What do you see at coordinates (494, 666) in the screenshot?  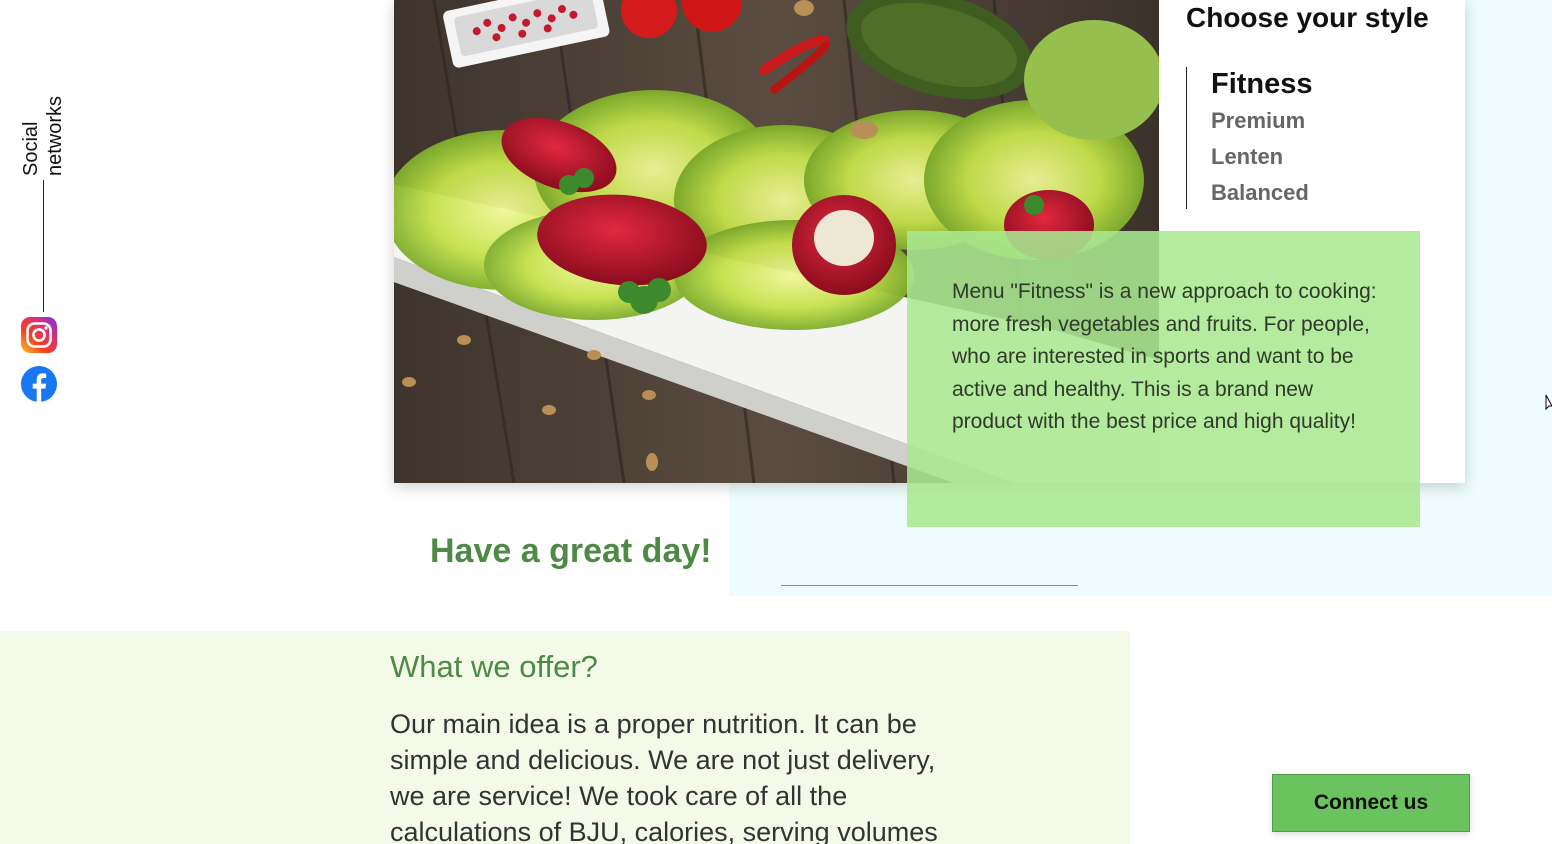 I see `offer-title: What we offer?` at bounding box center [494, 666].